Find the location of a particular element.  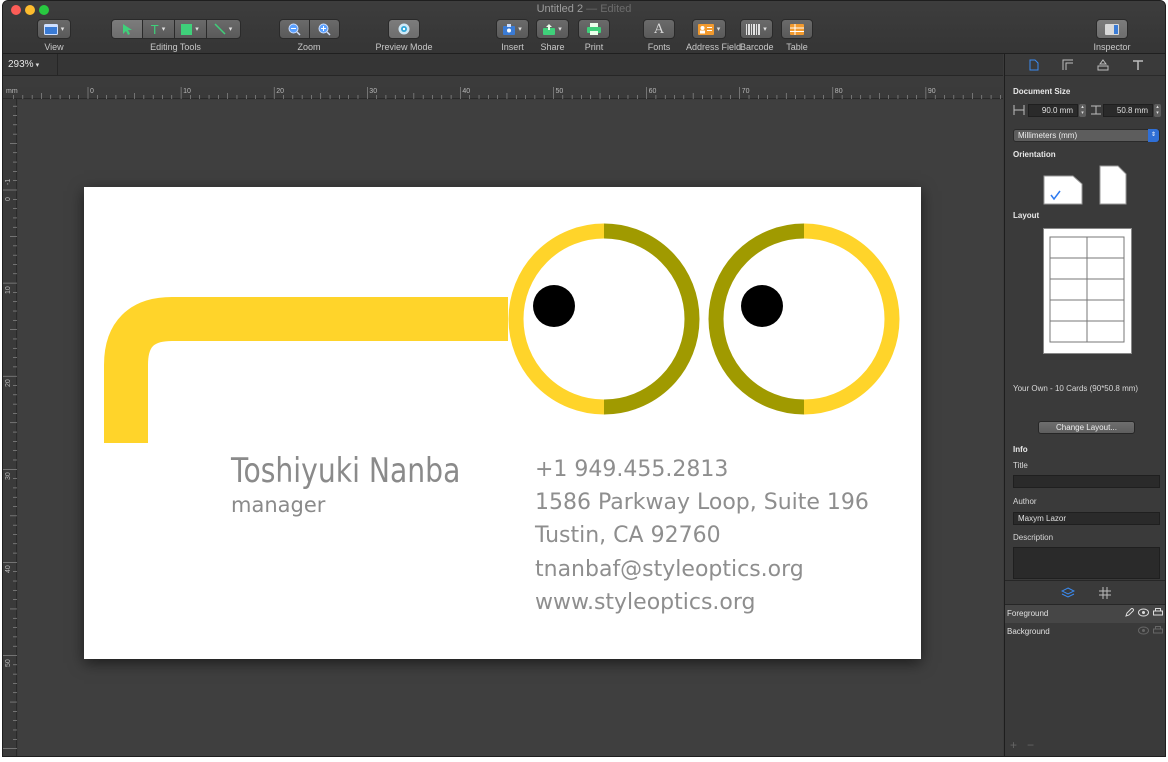

ruler-label: -1 is located at coordinates (8, 181).